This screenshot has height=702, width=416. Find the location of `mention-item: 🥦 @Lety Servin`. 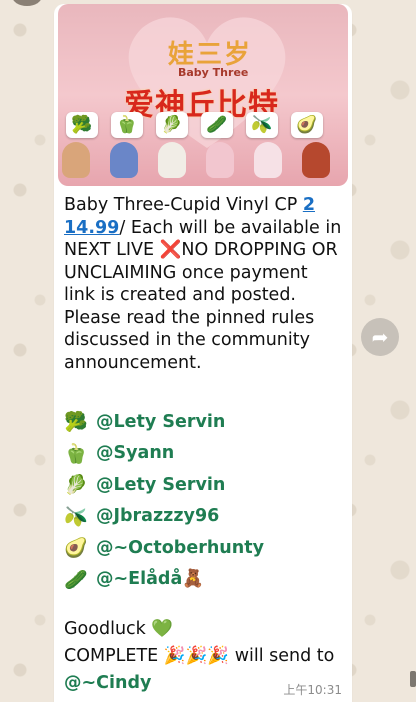

mention-item: 🥦 @Lety Servin is located at coordinates (164, 422).